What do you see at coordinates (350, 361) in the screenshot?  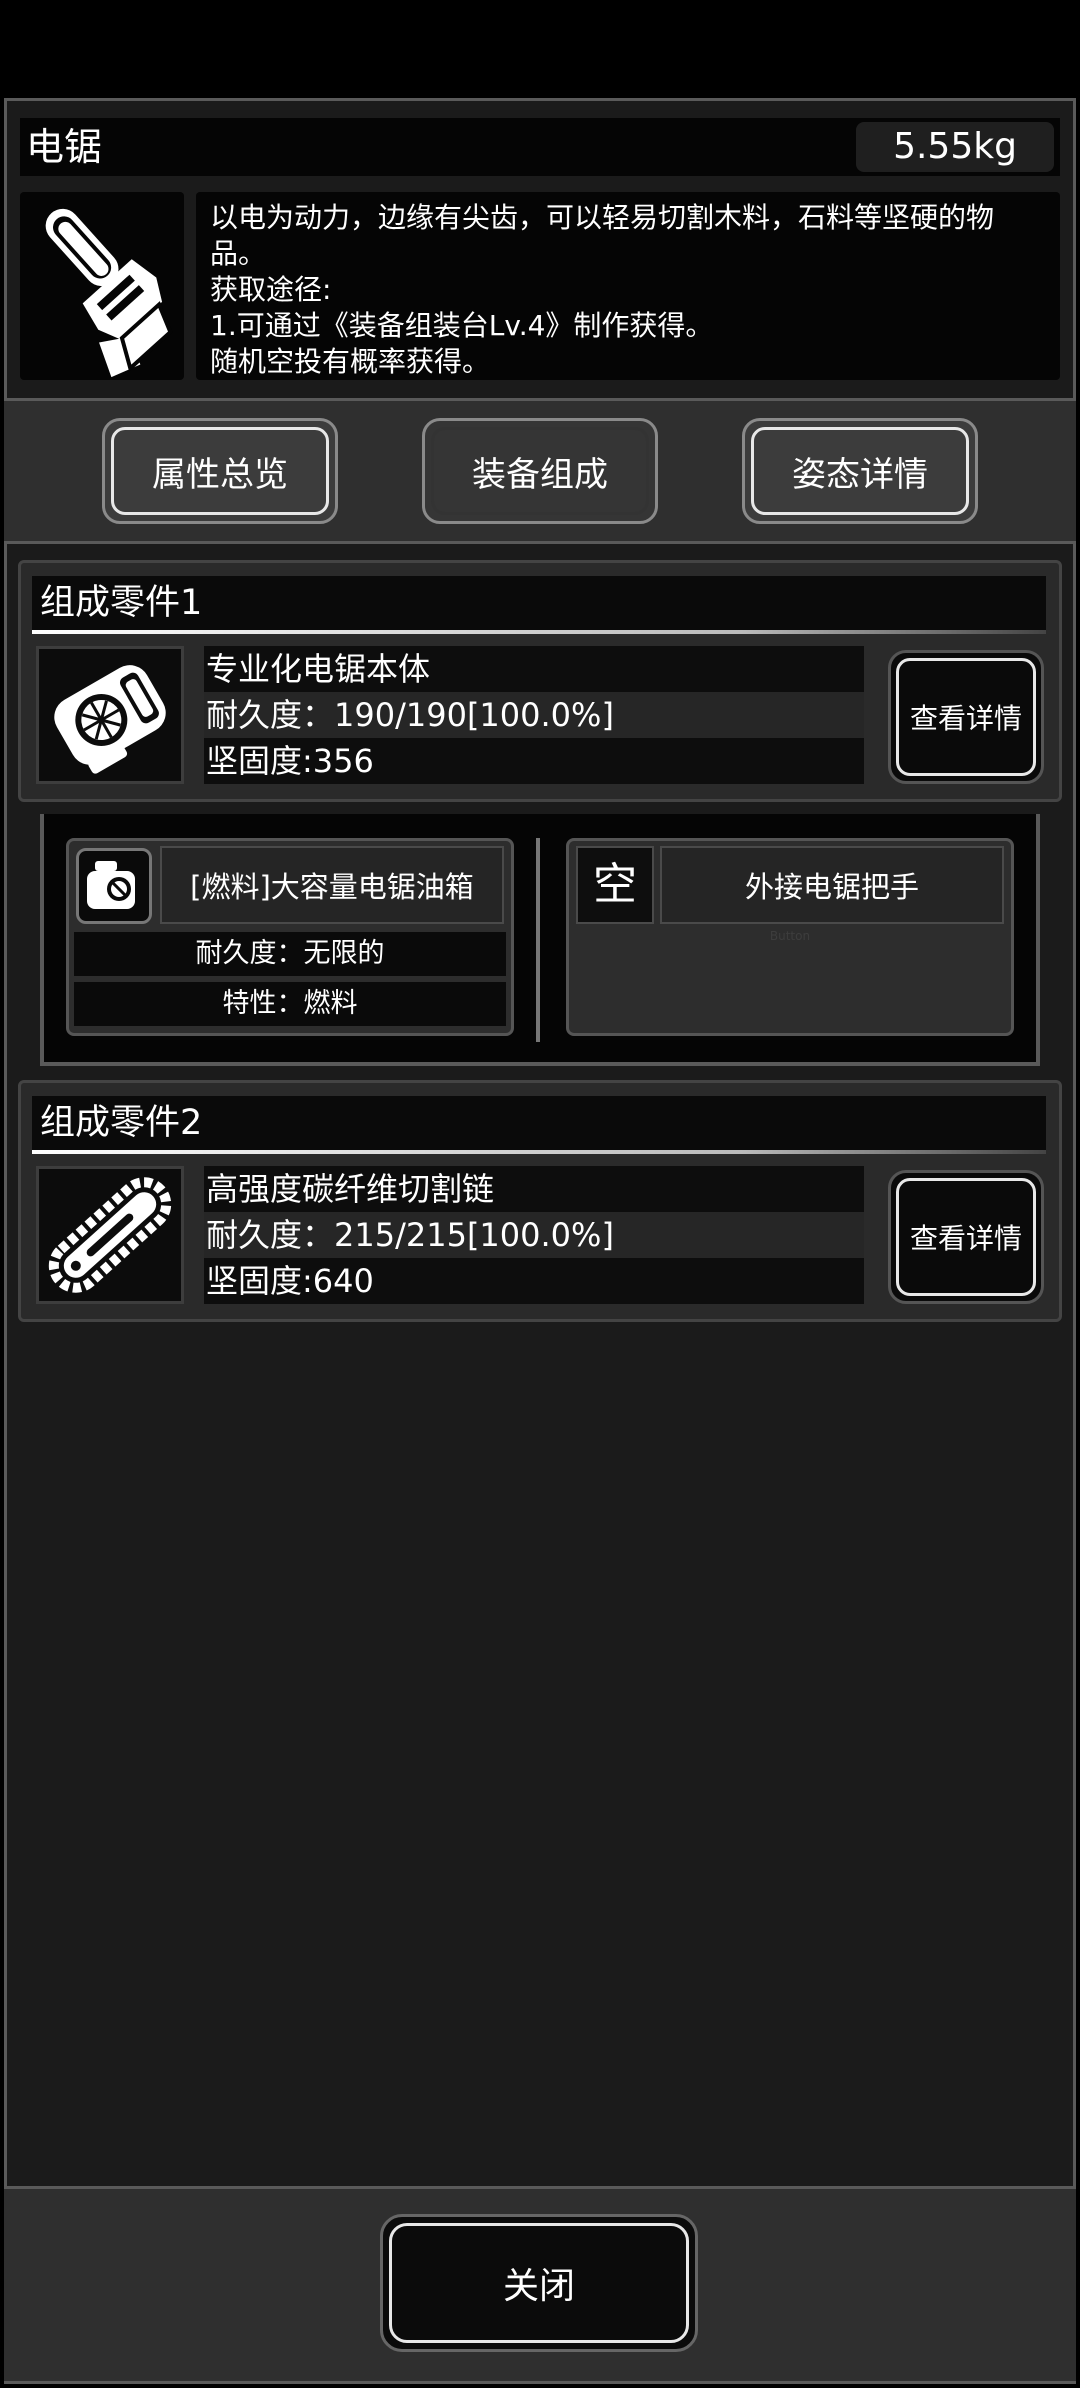 I see `description-line: 随机空投有概率获得。` at bounding box center [350, 361].